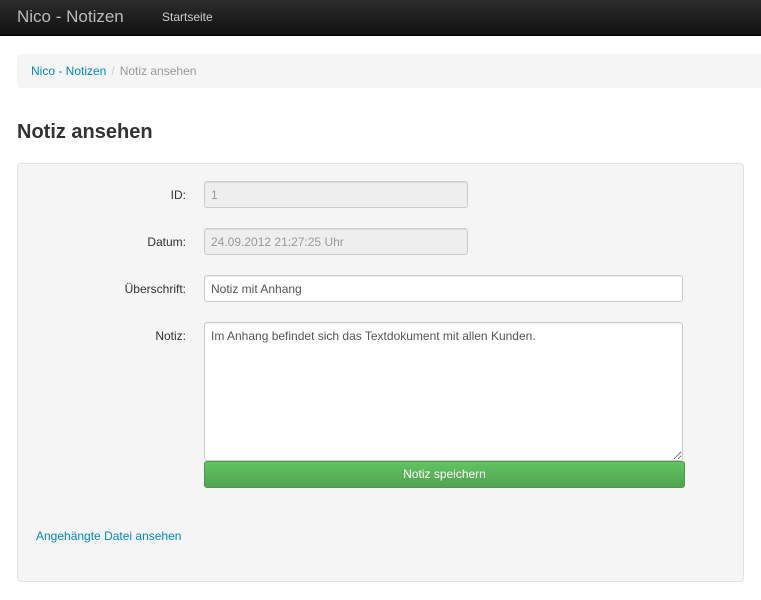 This screenshot has width=761, height=600. I want to click on id-label: ID:, so click(178, 195).